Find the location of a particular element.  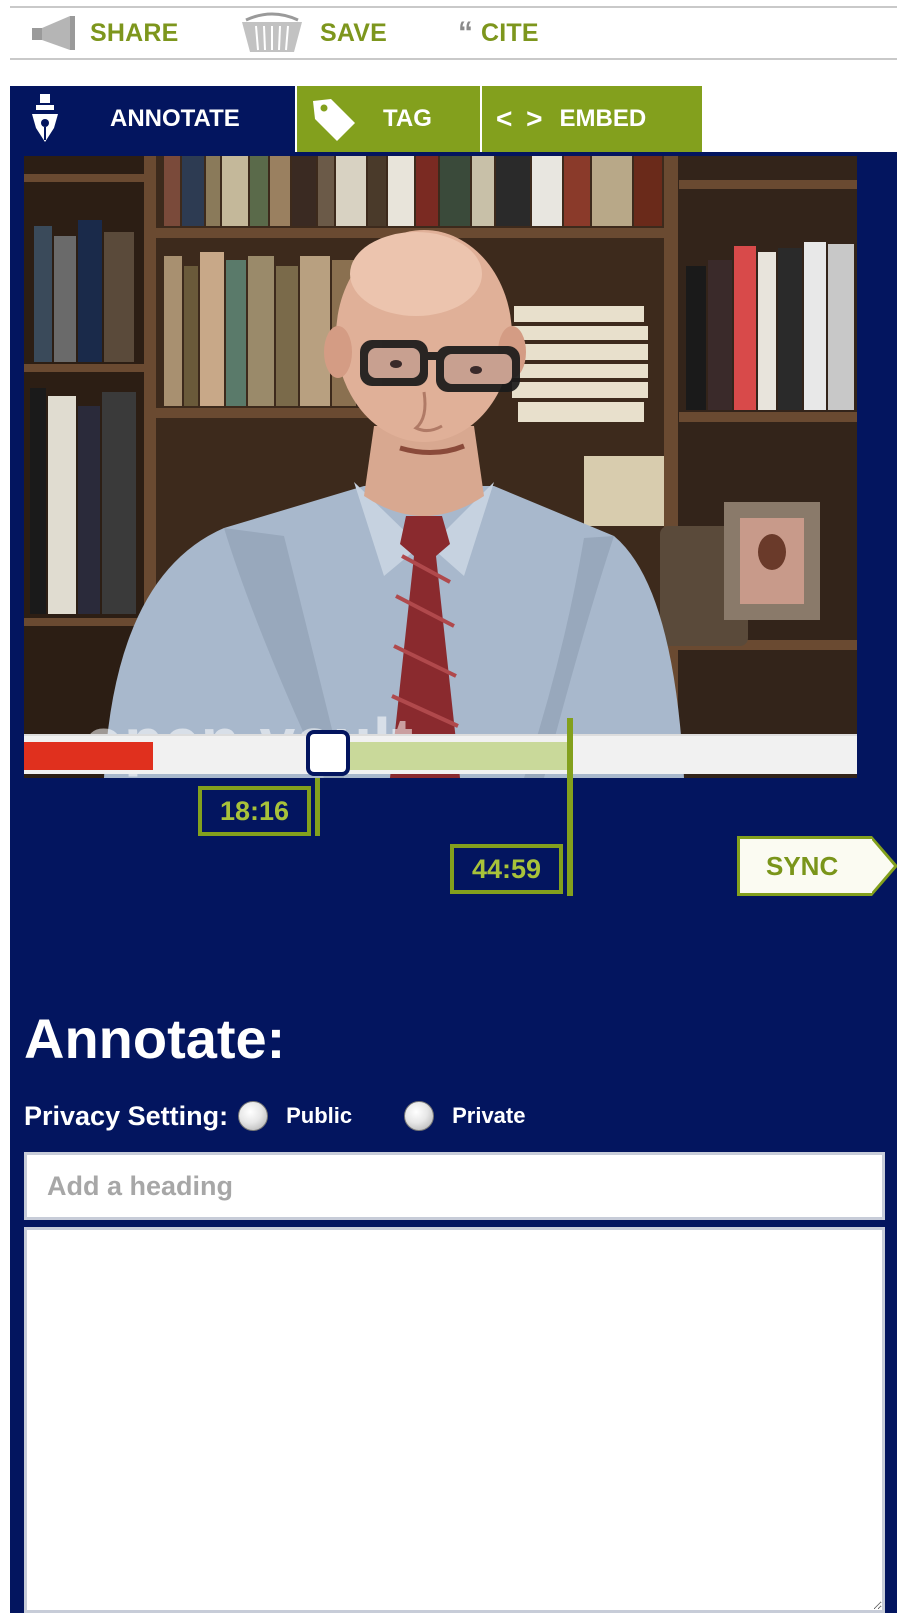

code-brackets-icon: < > is located at coordinates (521, 118).